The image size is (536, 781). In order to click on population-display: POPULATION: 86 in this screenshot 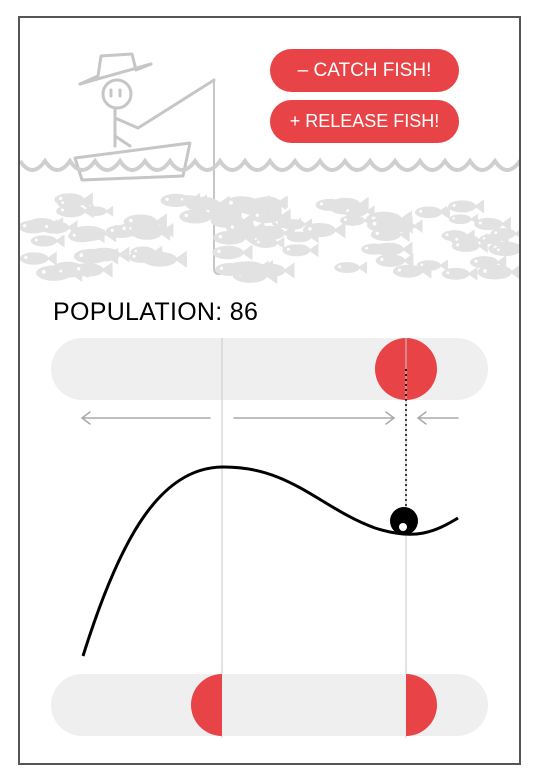, I will do `click(155, 312)`.